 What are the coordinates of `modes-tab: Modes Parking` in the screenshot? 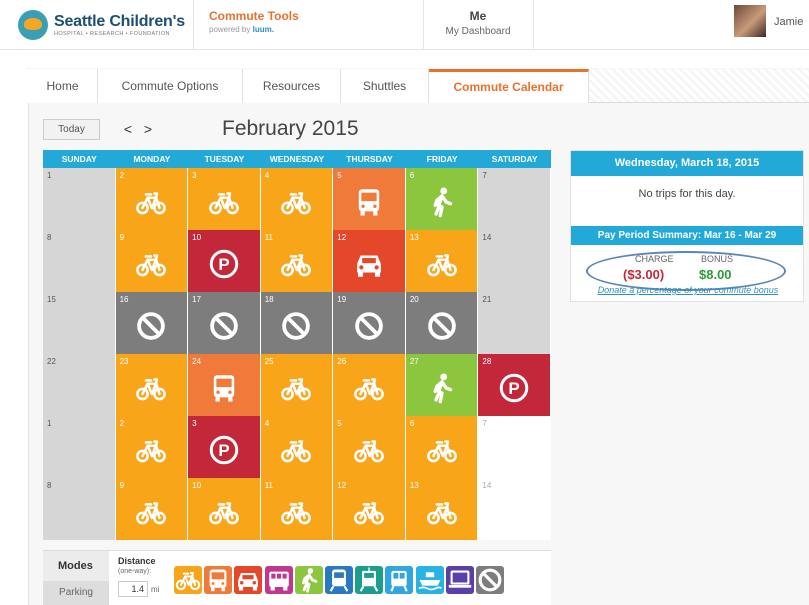 It's located at (76, 578).